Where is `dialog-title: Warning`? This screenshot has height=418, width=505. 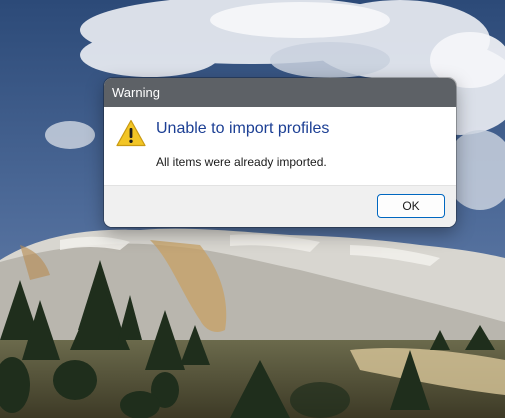 dialog-title: Warning is located at coordinates (136, 92).